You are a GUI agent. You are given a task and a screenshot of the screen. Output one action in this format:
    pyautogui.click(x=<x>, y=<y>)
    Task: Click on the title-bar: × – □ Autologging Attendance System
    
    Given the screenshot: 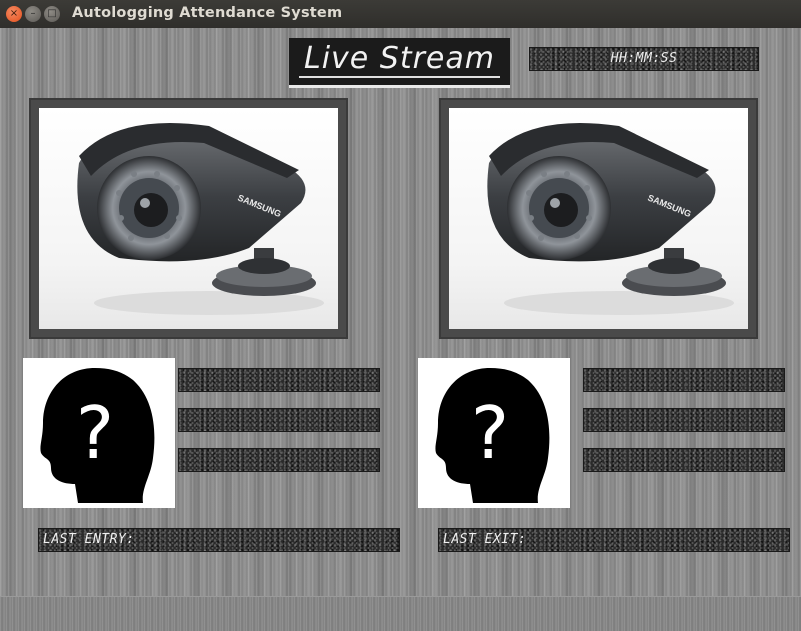 What is the action you would take?
    pyautogui.click(x=400, y=14)
    